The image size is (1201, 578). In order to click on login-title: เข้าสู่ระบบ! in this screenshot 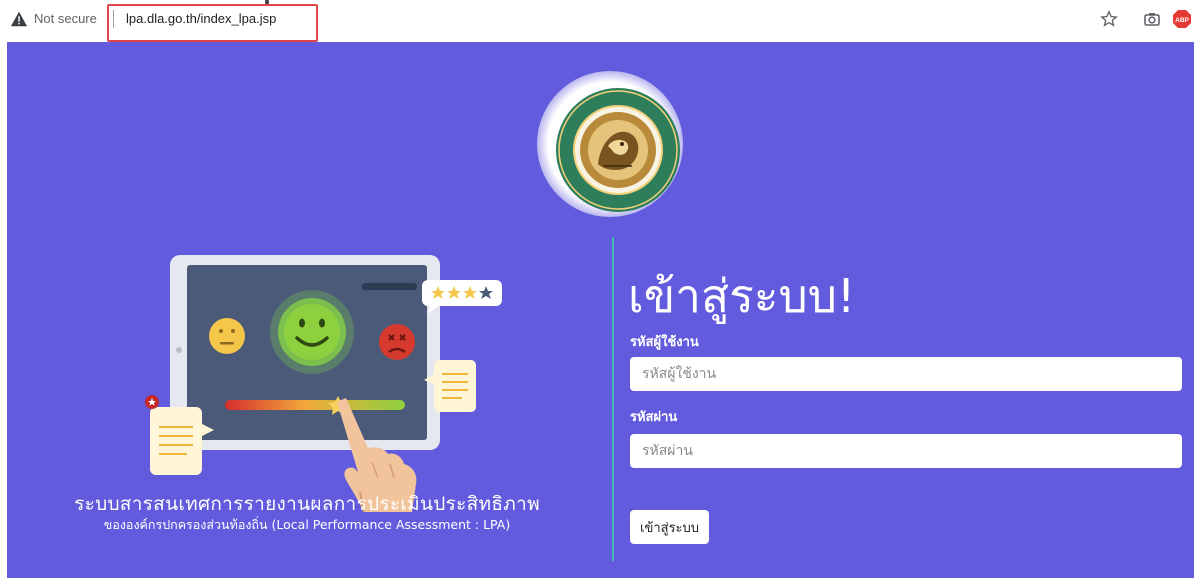, I will do `click(742, 296)`.